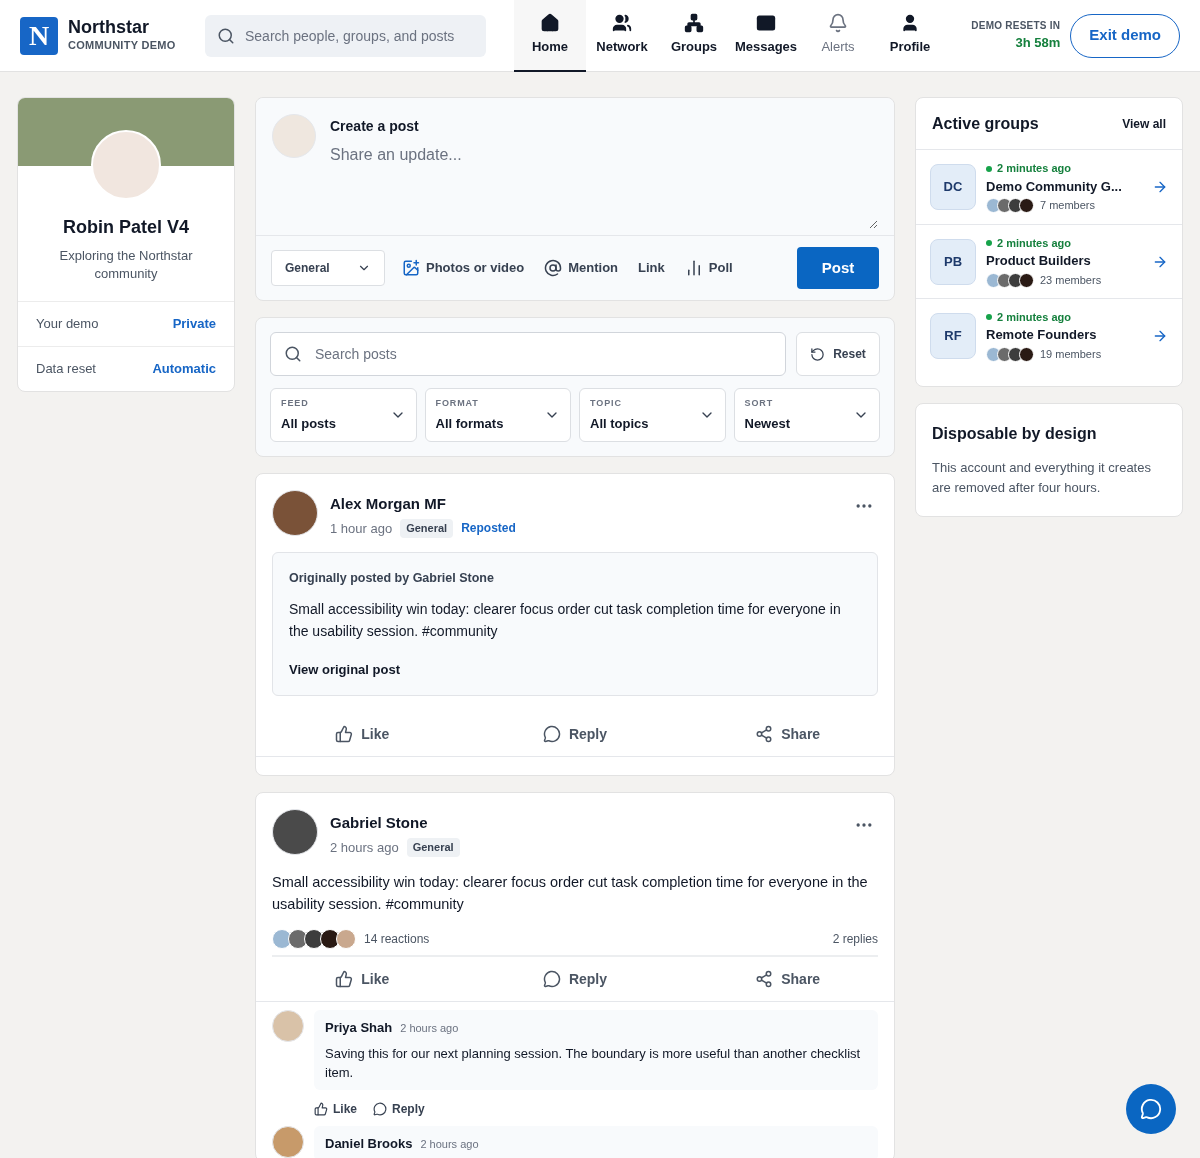 The height and width of the screenshot is (1158, 1200). I want to click on group-initials: RF, so click(953, 335).